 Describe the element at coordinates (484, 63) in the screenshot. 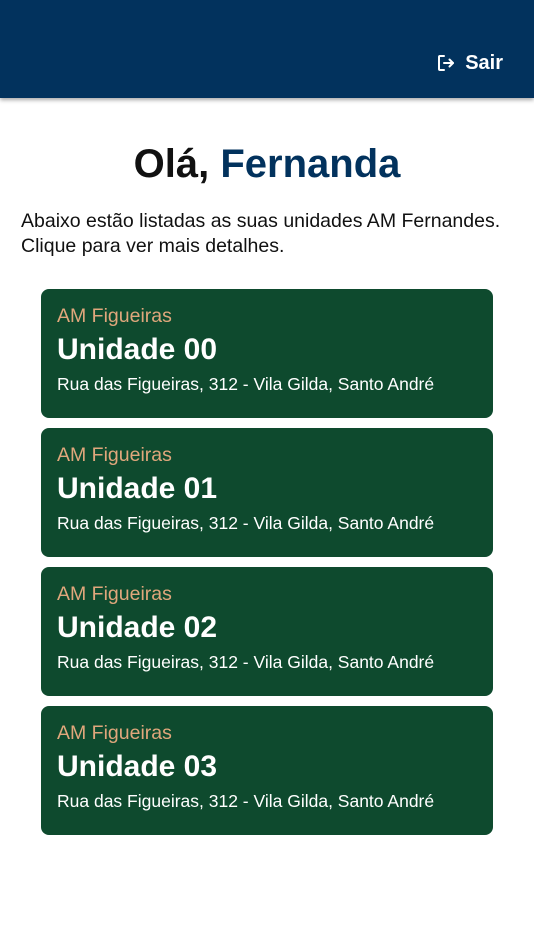

I see `logout-label: Sair` at that location.